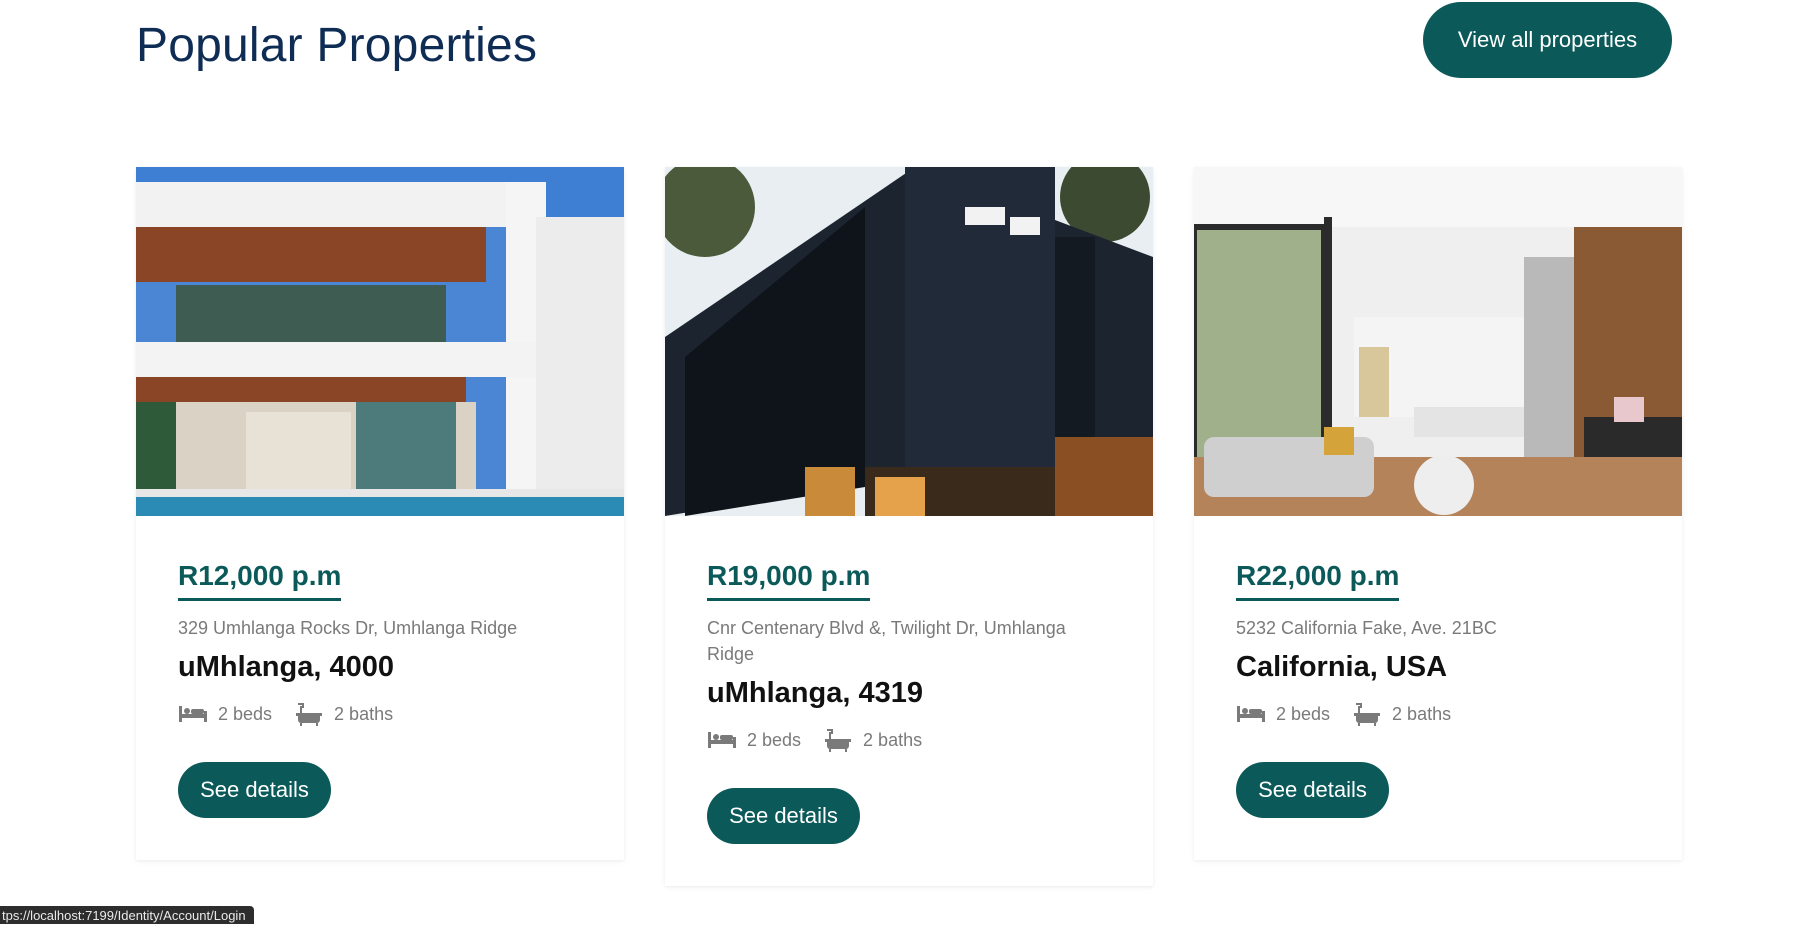  I want to click on property-city: uMhlanga, 4319, so click(815, 693).